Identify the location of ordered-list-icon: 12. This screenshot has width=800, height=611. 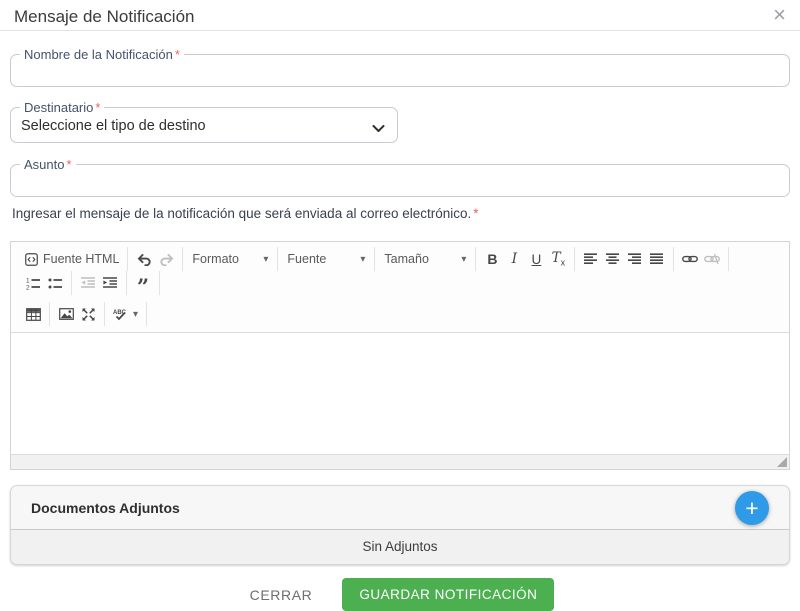
(33, 283).